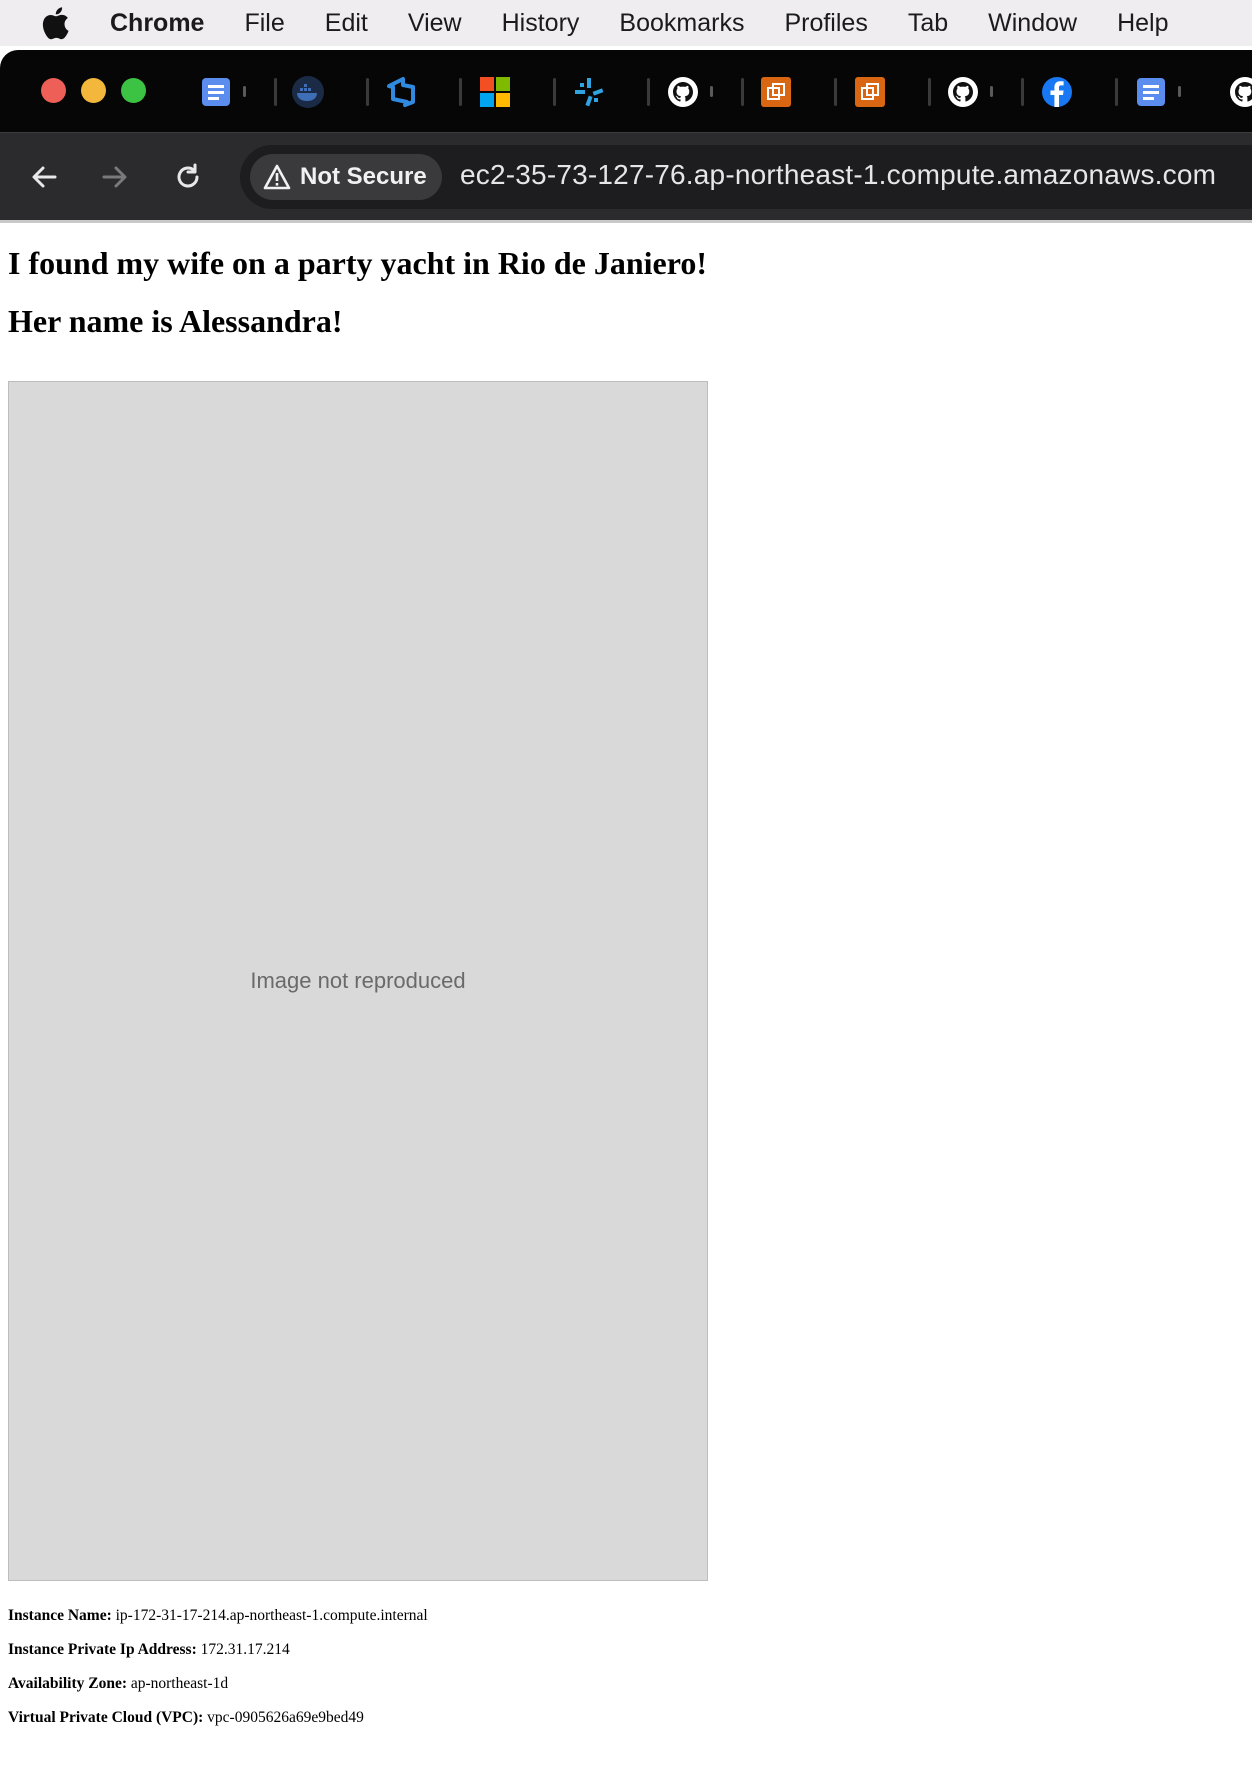  I want to click on vpc-value: vpc-0905626a69e9bed49, so click(285, 1717).